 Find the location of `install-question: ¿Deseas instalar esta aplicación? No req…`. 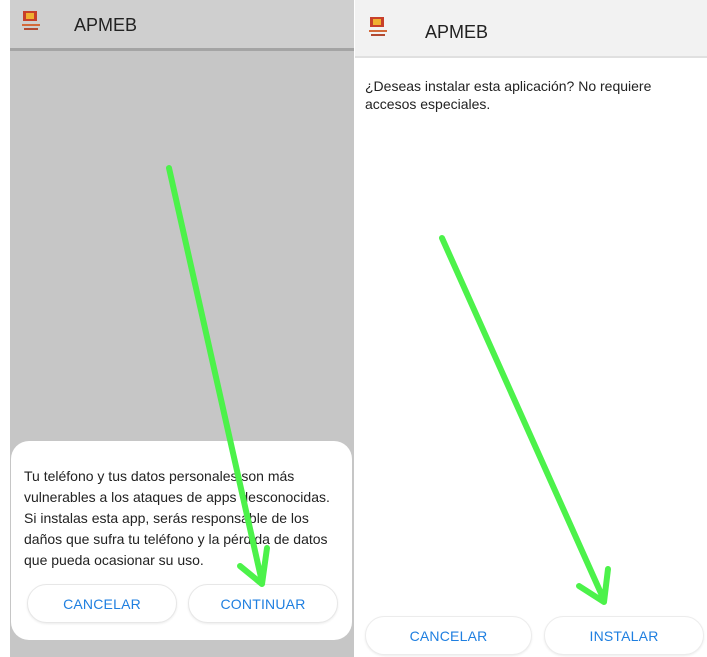

install-question: ¿Deseas instalar esta aplicación? No req… is located at coordinates (508, 95).